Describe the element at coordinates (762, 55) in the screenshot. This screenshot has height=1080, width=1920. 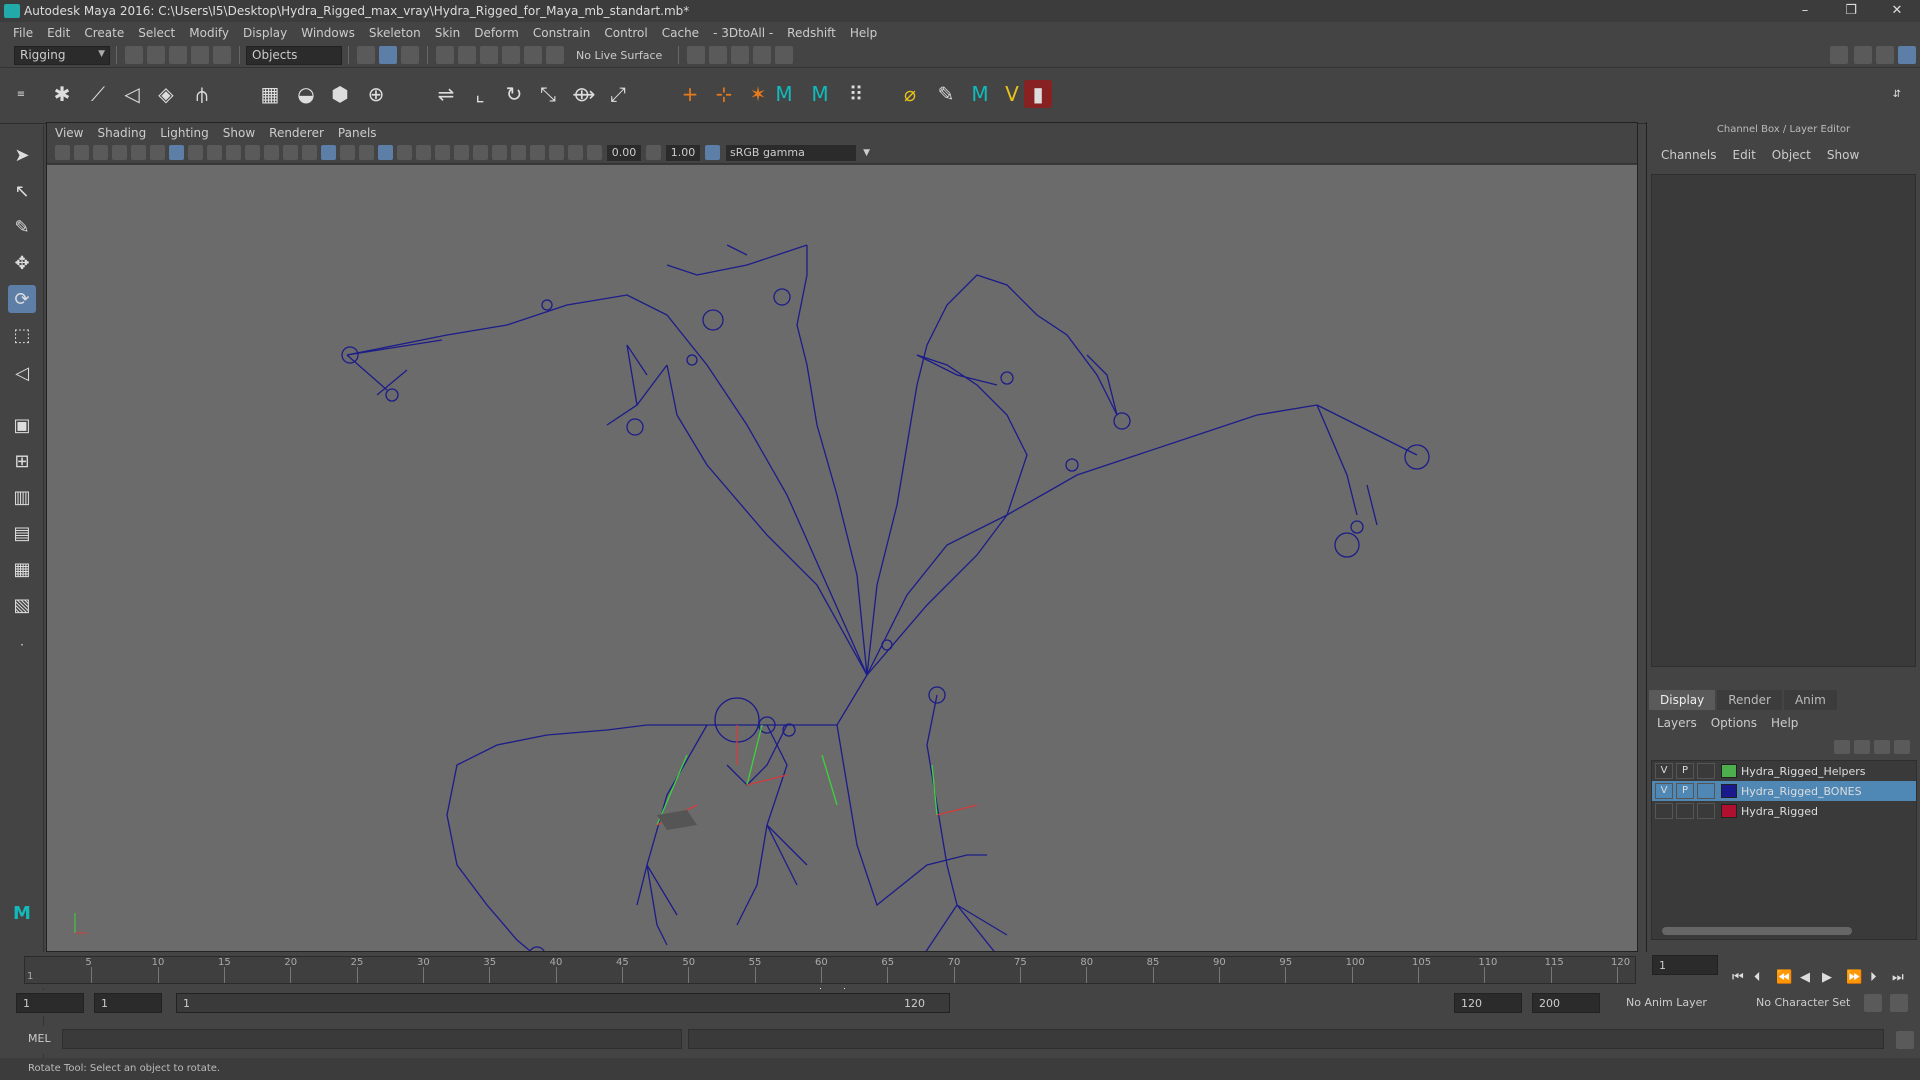
I see `render-settings-icon` at that location.